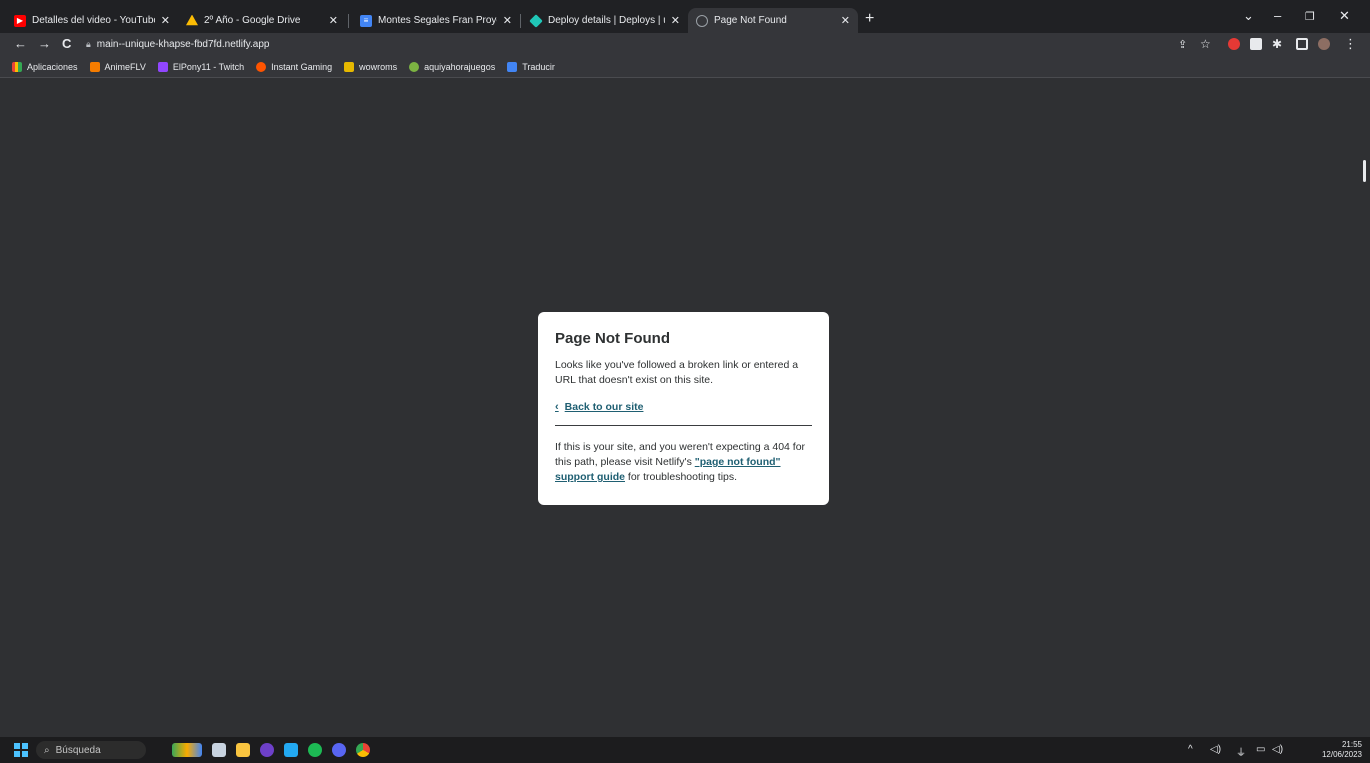  I want to click on bookmark-wowroms: wowroms, so click(370, 67).